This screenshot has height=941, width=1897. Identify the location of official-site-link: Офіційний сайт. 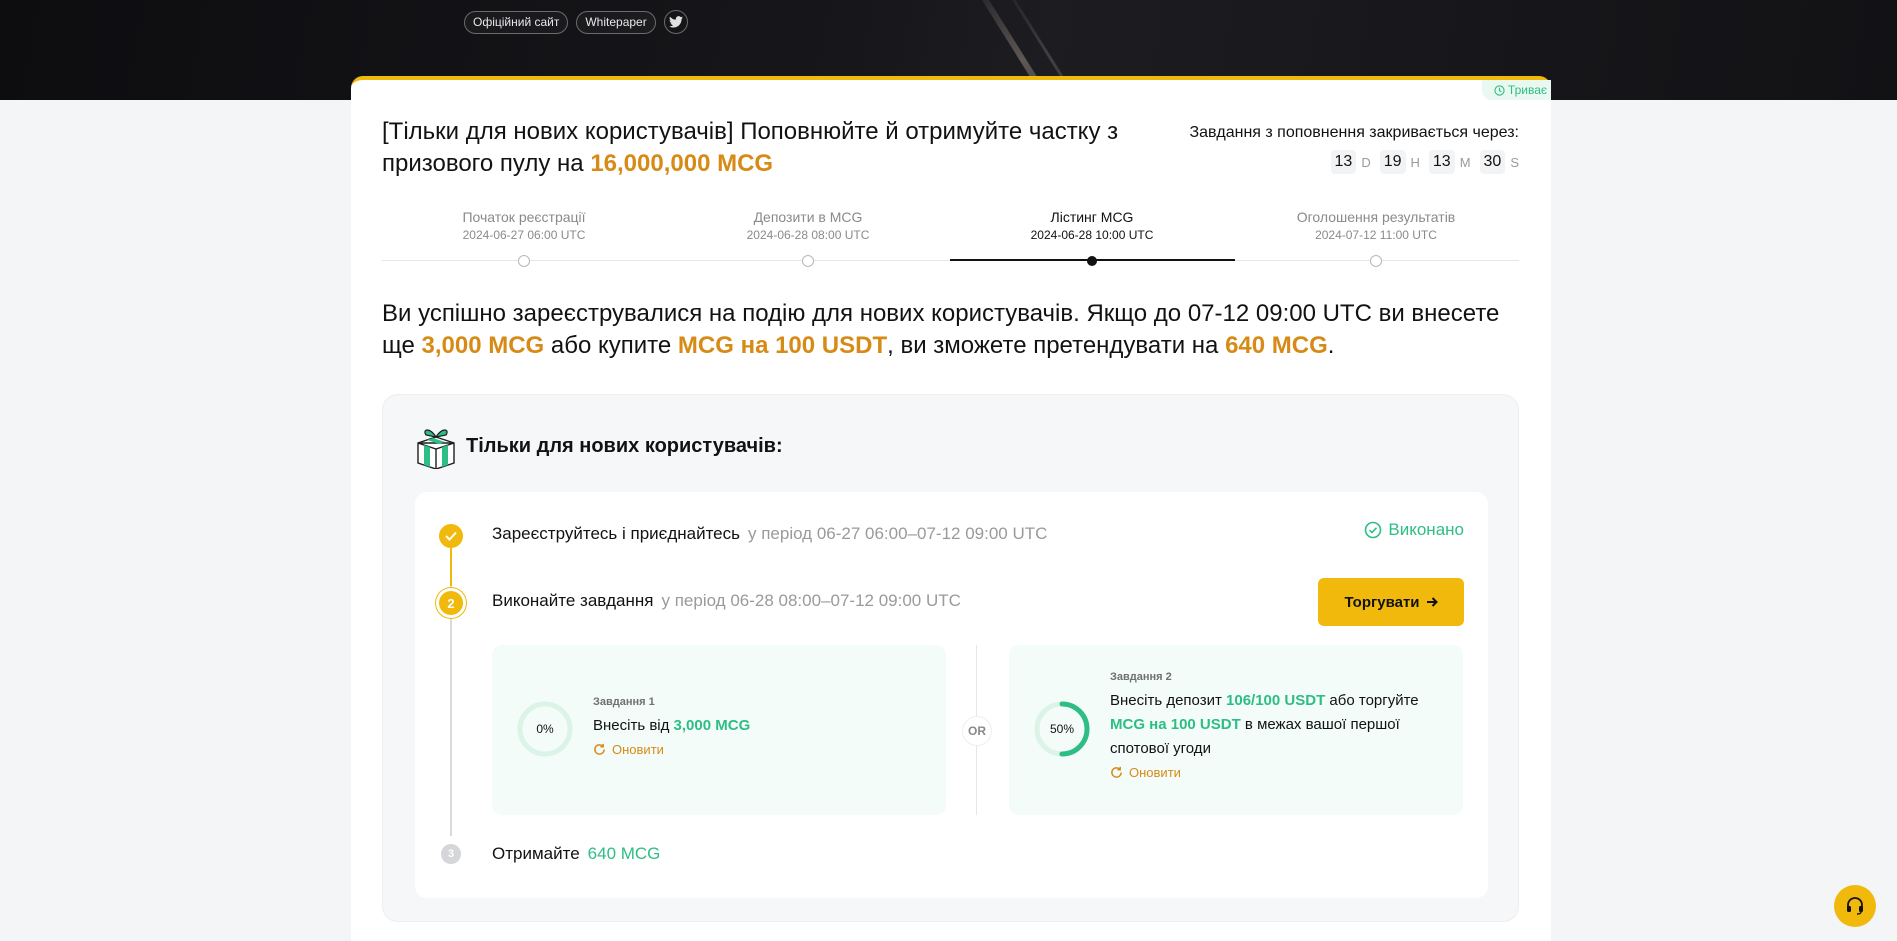
(516, 22).